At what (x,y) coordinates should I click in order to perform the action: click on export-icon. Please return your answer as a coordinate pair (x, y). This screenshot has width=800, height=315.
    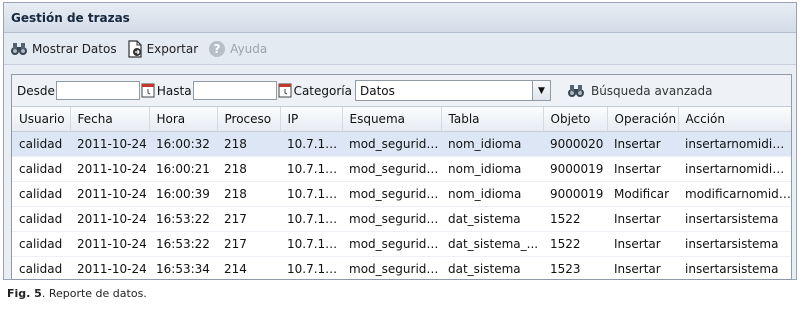
    Looking at the image, I should click on (134, 48).